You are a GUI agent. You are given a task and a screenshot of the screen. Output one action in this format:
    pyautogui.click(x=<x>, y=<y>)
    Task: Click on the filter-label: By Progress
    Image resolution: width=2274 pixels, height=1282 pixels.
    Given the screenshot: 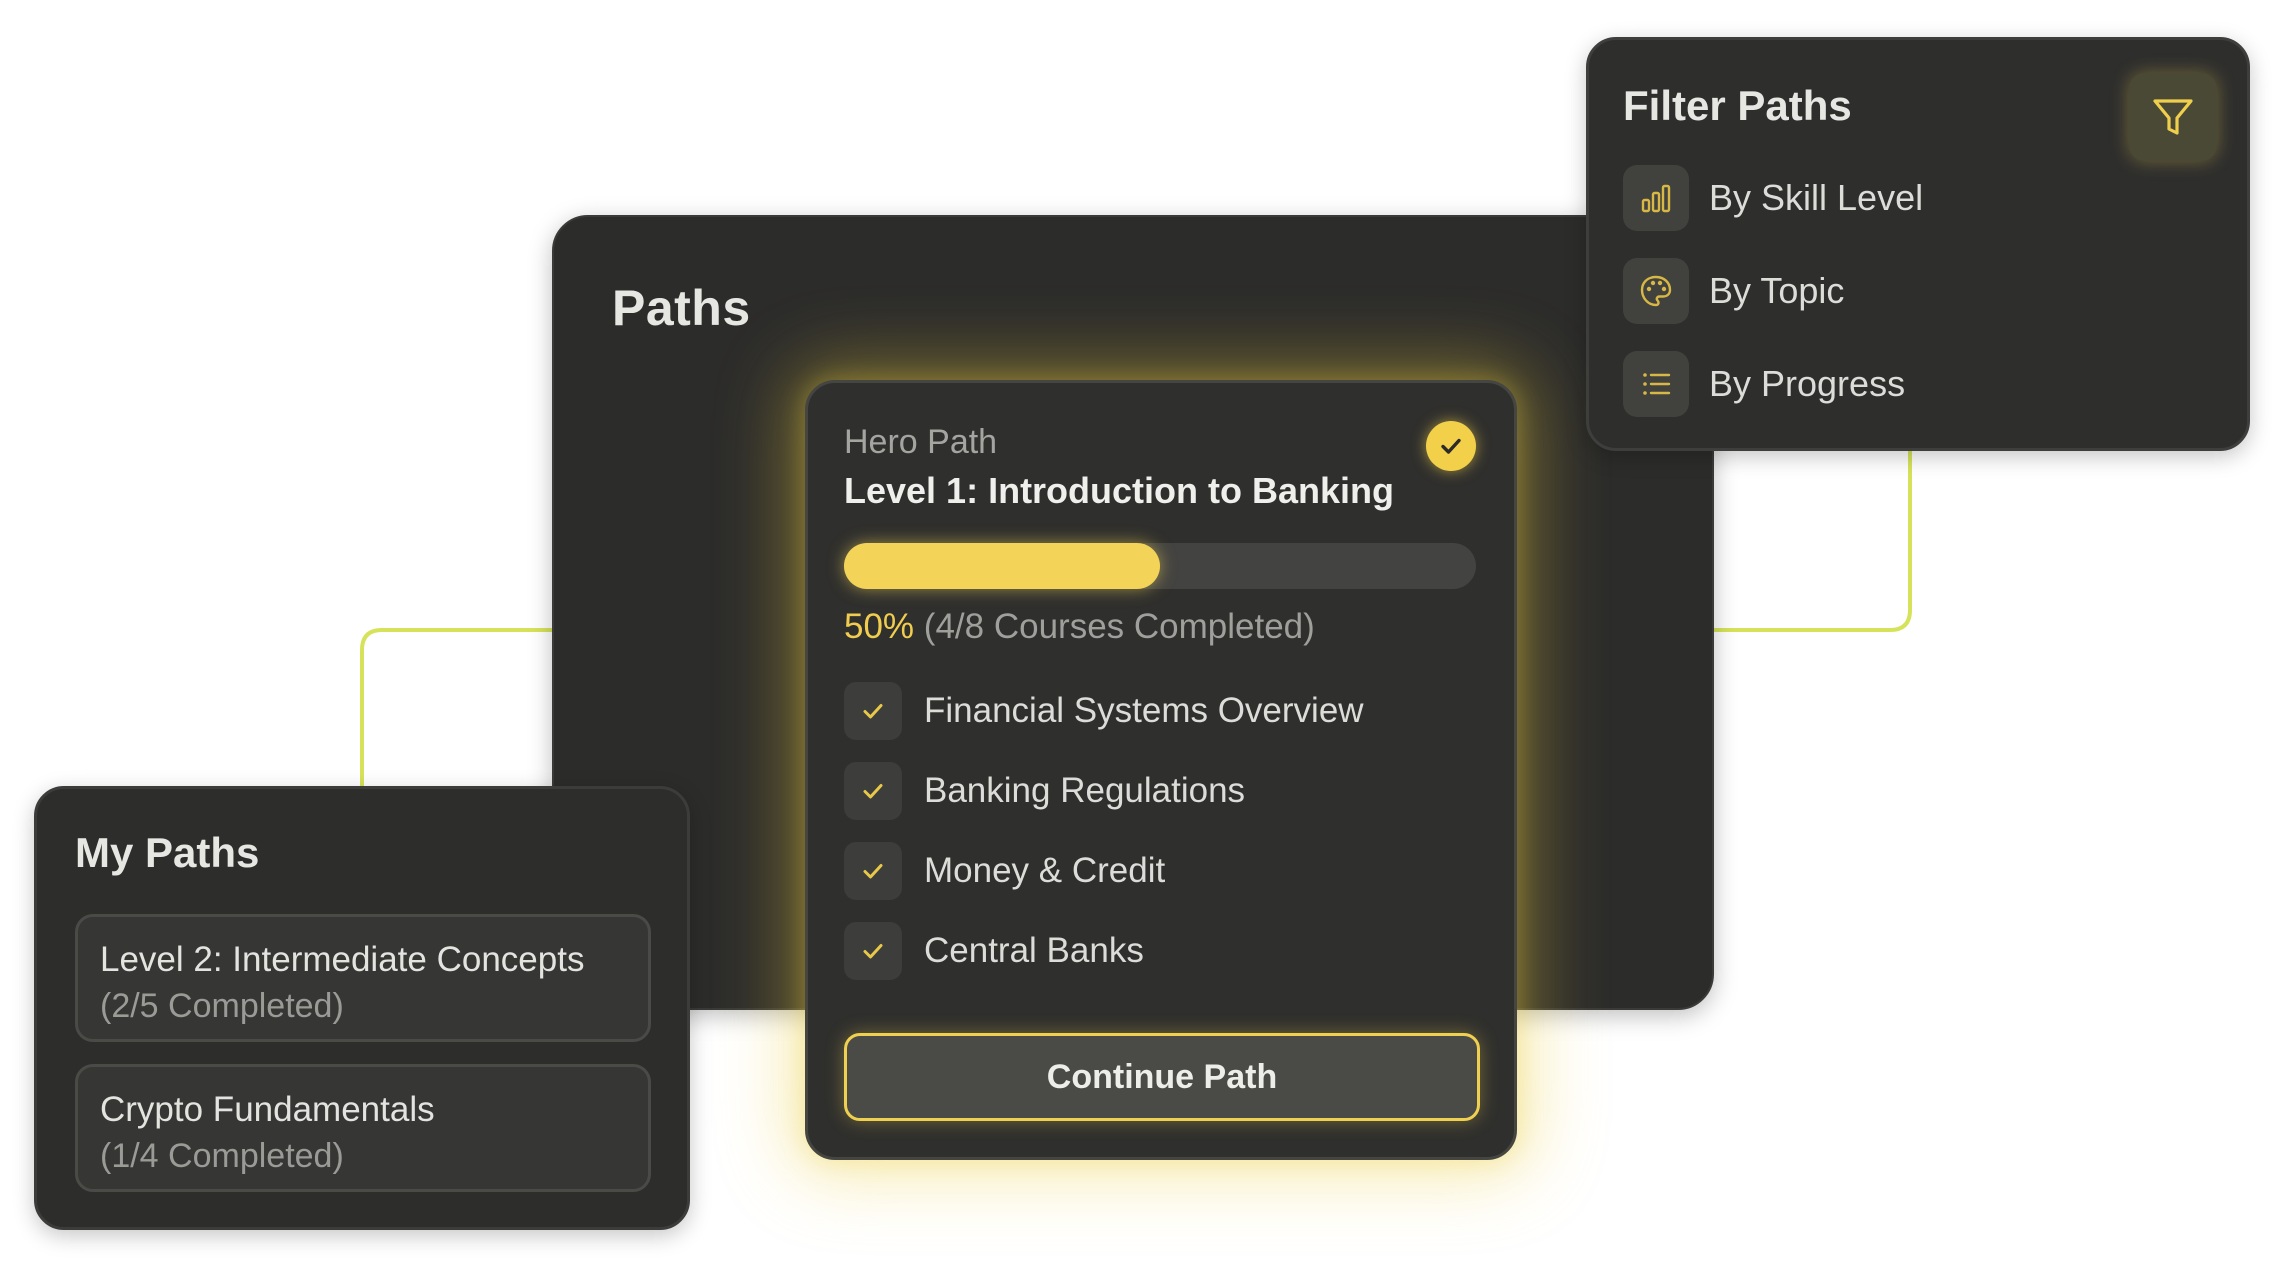 What is the action you would take?
    pyautogui.click(x=1807, y=383)
    